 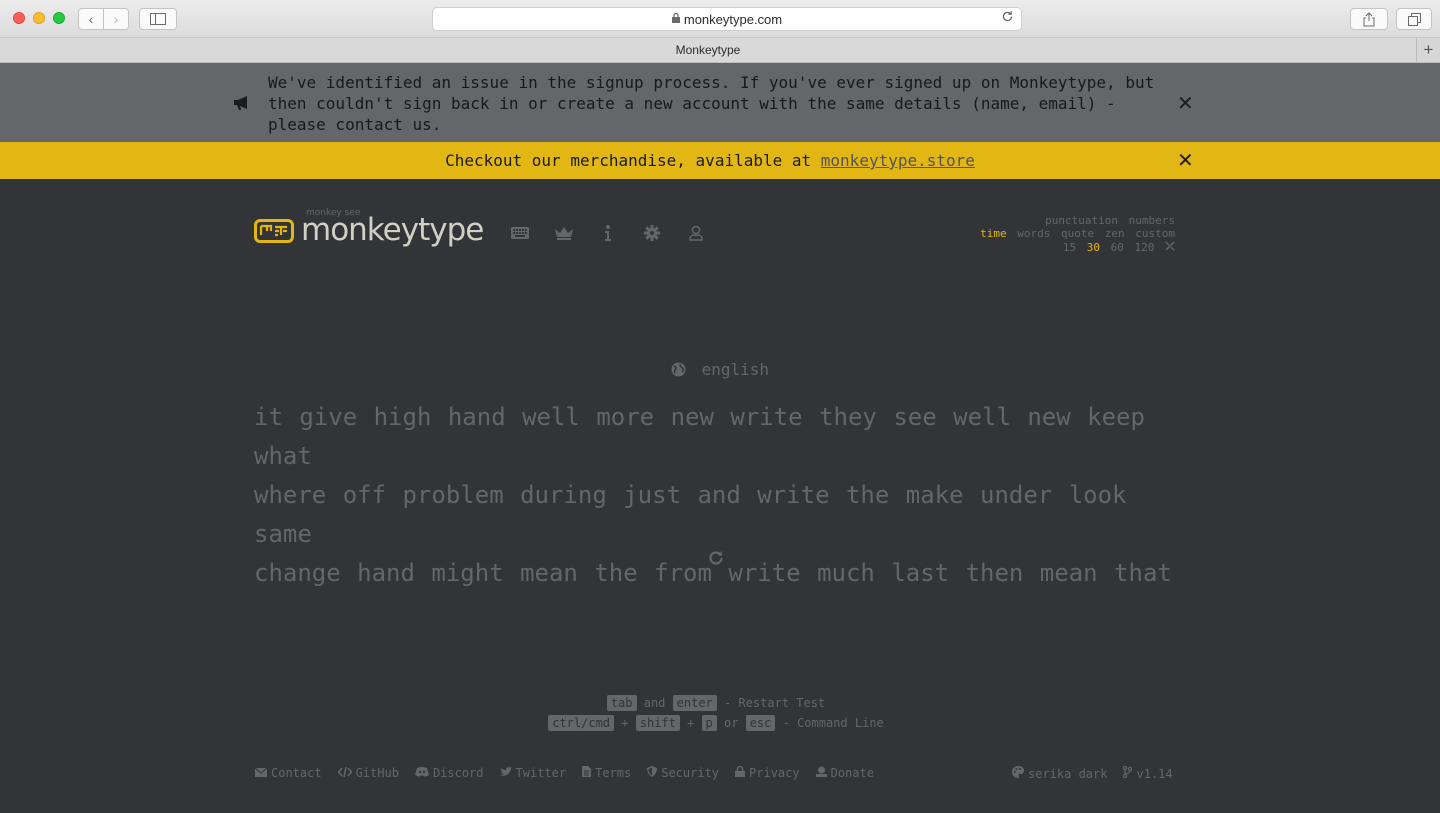 I want to click on footer-right: serika dark v1.14, so click(x=1100, y=773).